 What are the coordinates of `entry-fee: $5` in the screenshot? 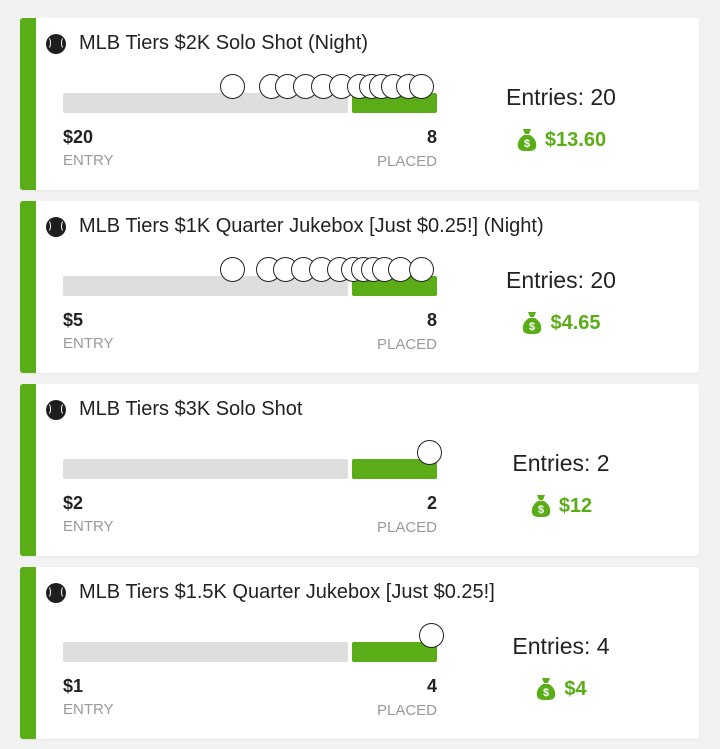 It's located at (73, 320).